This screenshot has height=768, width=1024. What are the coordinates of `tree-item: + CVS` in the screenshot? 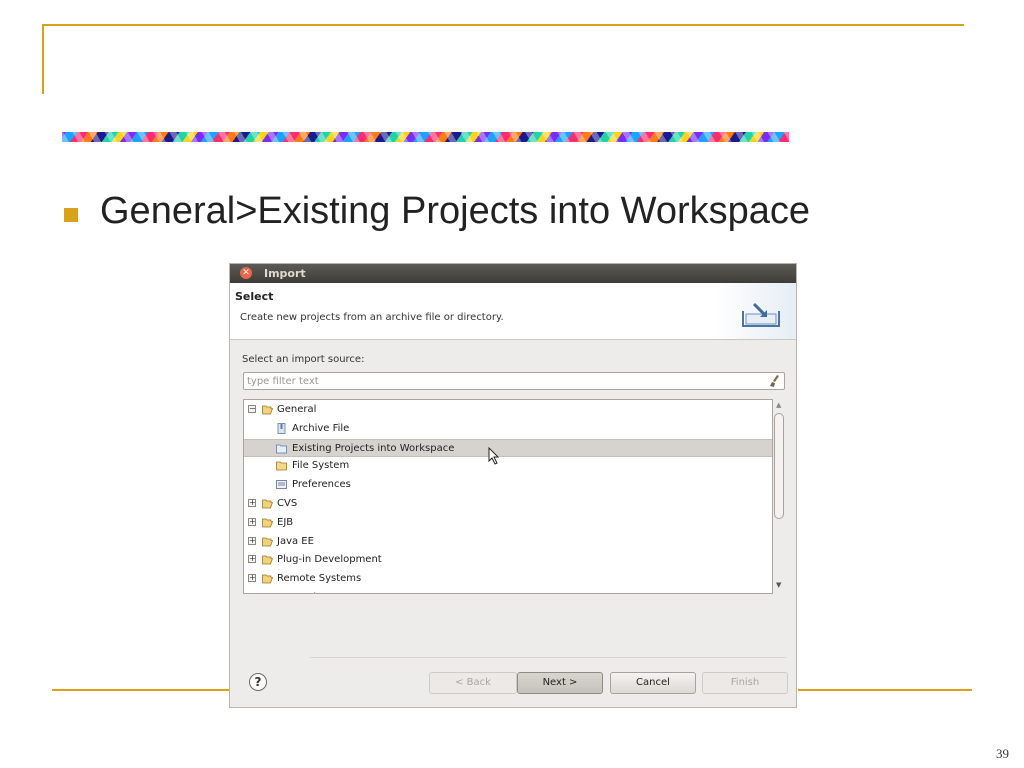 It's located at (508, 504).